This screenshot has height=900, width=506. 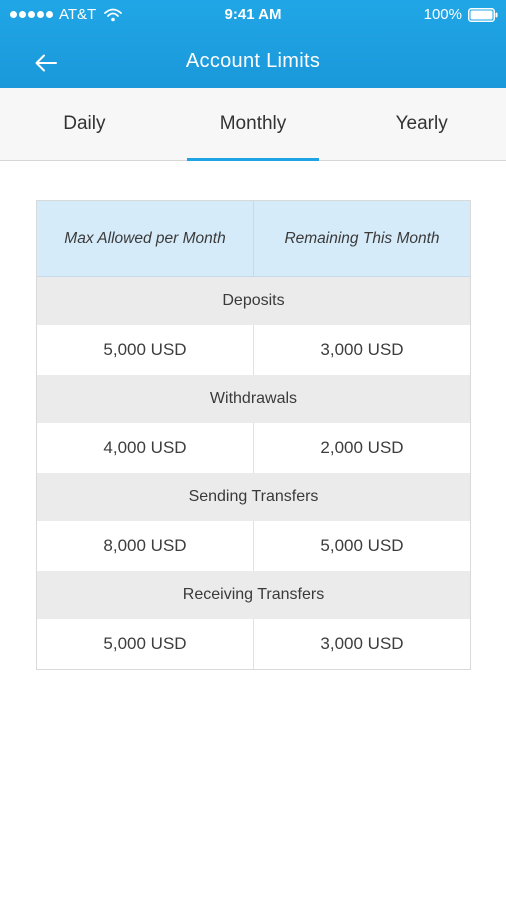 What do you see at coordinates (253, 301) in the screenshot?
I see `section-deposits: Deposits` at bounding box center [253, 301].